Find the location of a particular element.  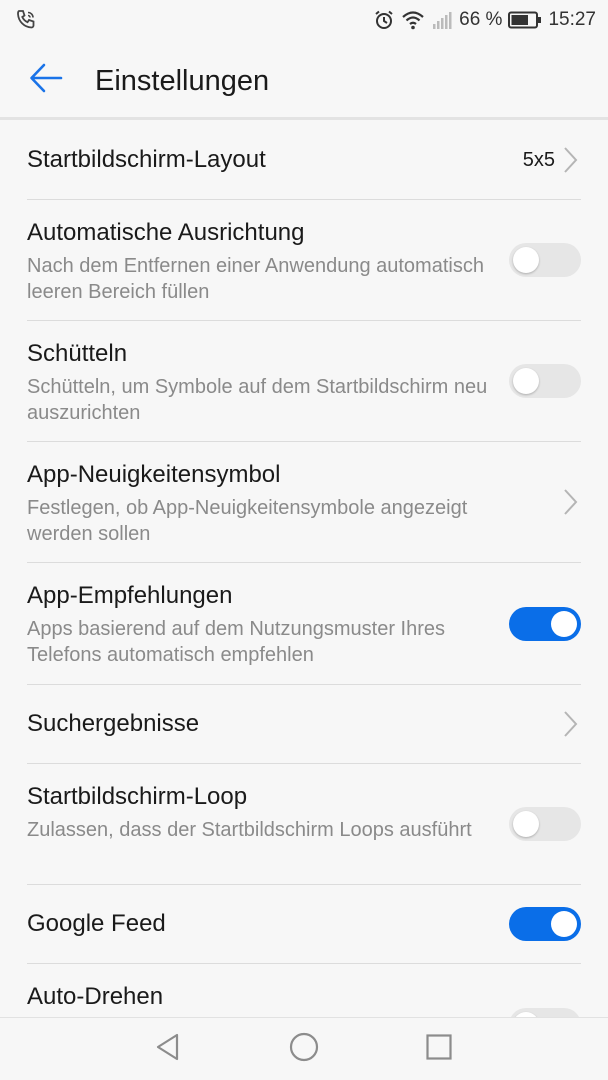

navigation-bar is located at coordinates (304, 1048).